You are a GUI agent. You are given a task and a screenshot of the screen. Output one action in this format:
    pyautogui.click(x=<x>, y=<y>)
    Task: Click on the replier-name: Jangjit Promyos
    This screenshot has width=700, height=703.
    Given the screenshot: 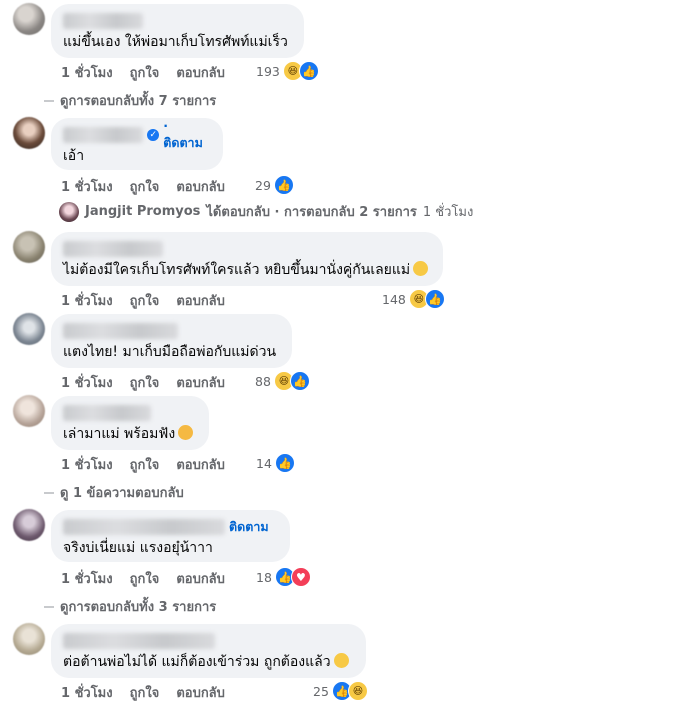 What is the action you would take?
    pyautogui.click(x=143, y=211)
    